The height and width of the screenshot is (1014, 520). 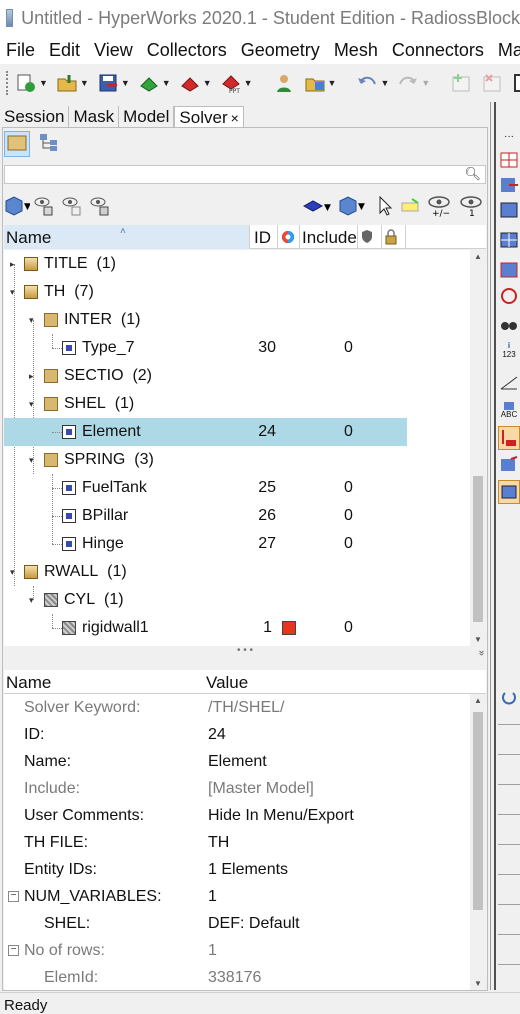 What do you see at coordinates (209, 117) in the screenshot?
I see `tab-solver: Solver ×` at bounding box center [209, 117].